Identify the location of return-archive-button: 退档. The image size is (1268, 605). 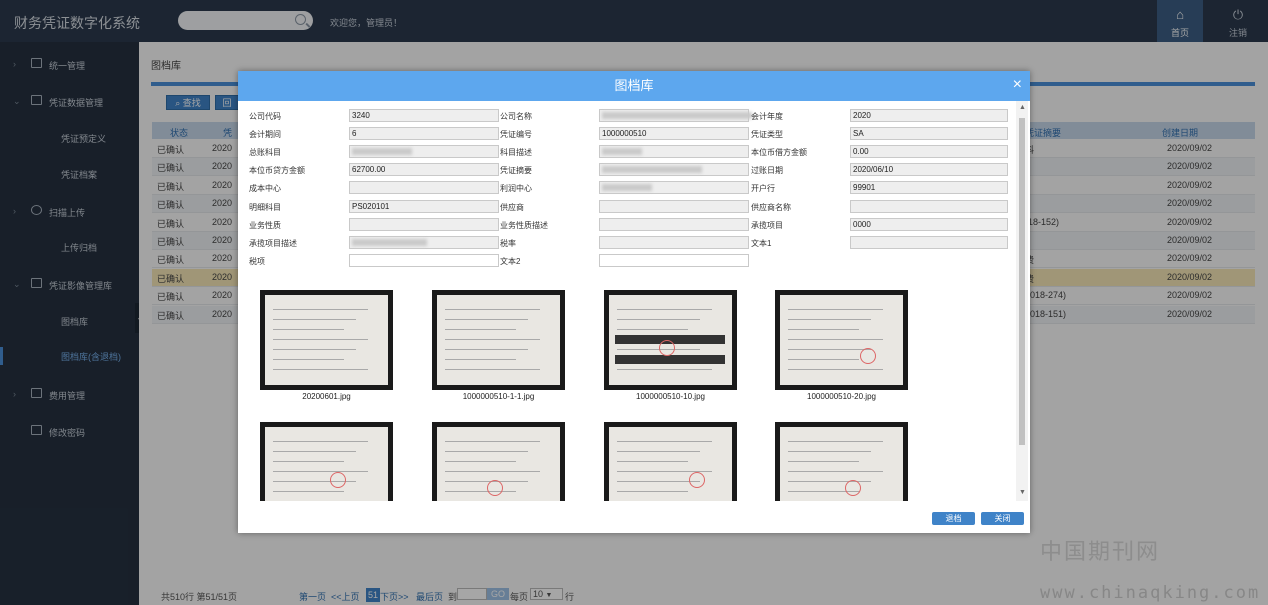
(953, 518).